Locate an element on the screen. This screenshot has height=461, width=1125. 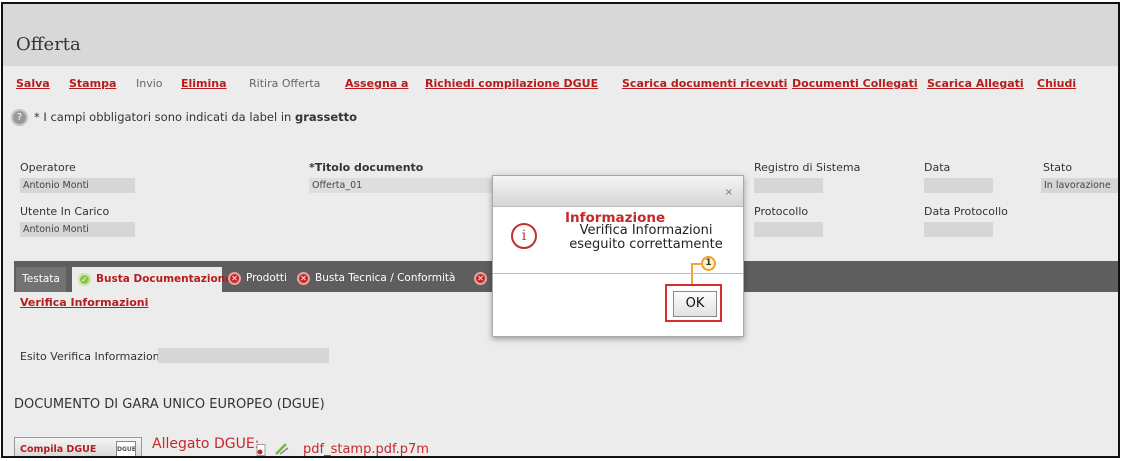
tab-busta-tecnica-label: Busta Tecnica / Conformità is located at coordinates (385, 278).